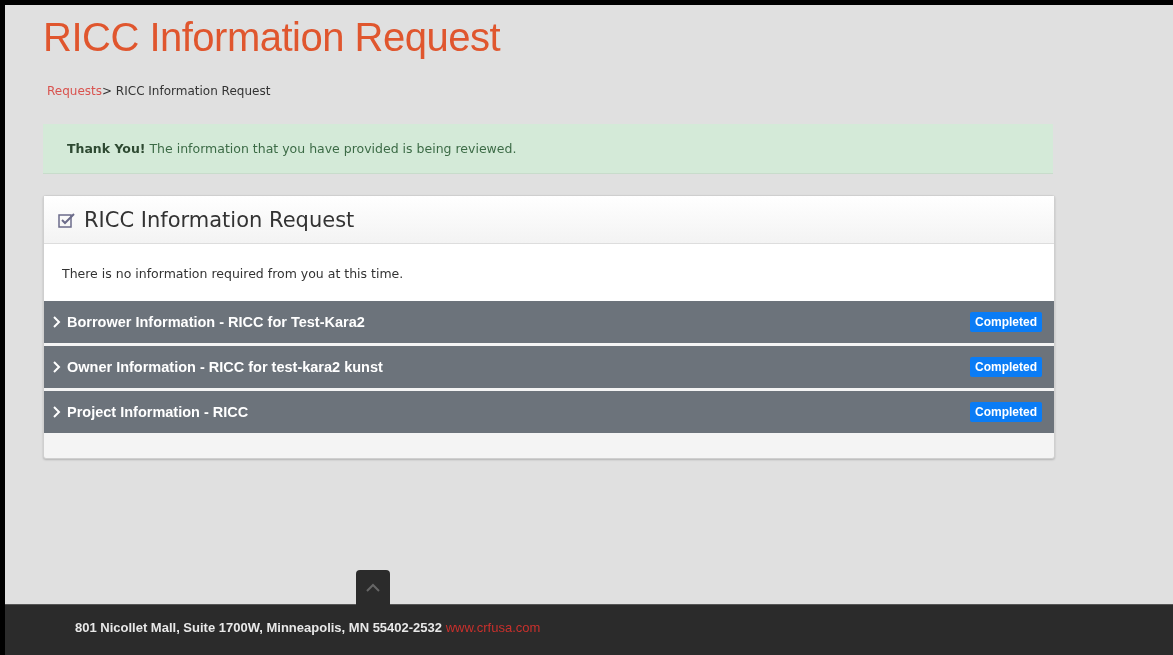 The width and height of the screenshot is (1173, 655). I want to click on website-link: www.crfusa.com, so click(493, 627).